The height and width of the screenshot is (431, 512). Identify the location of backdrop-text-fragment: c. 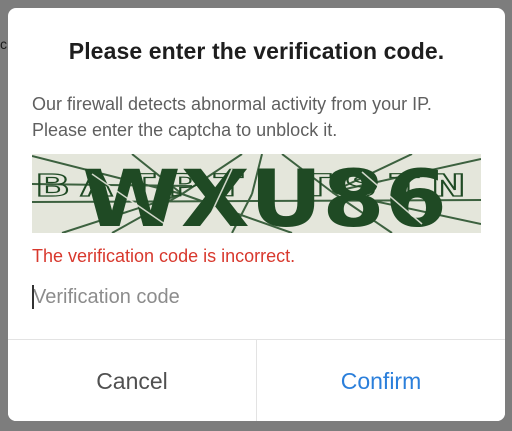
(3, 44).